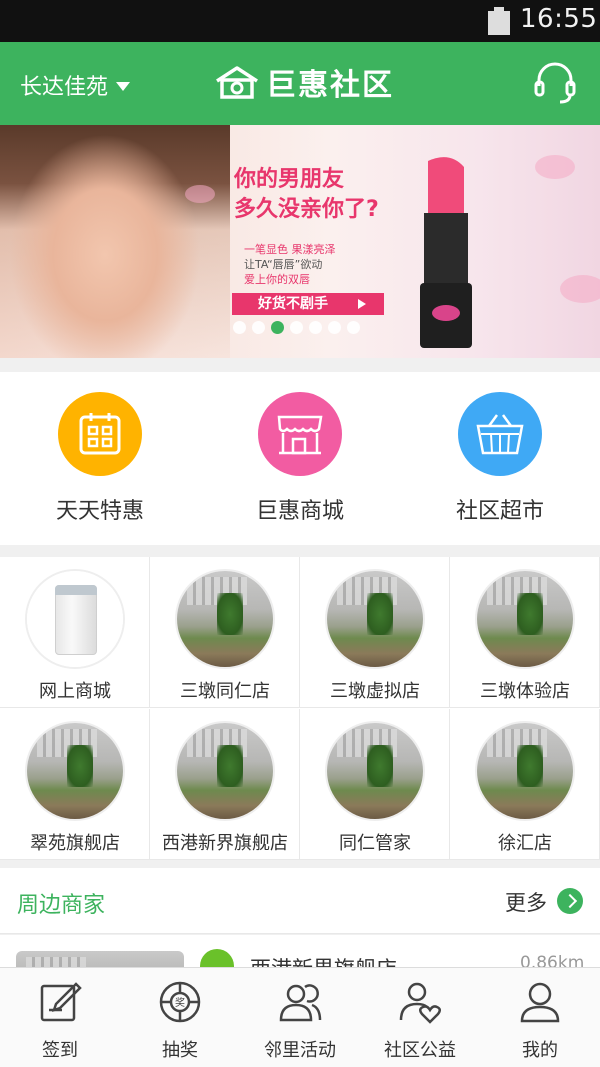 Image resolution: width=600 pixels, height=1067 pixels. What do you see at coordinates (323, 960) in the screenshot?
I see `store-name: 西港新界旗舰店` at bounding box center [323, 960].